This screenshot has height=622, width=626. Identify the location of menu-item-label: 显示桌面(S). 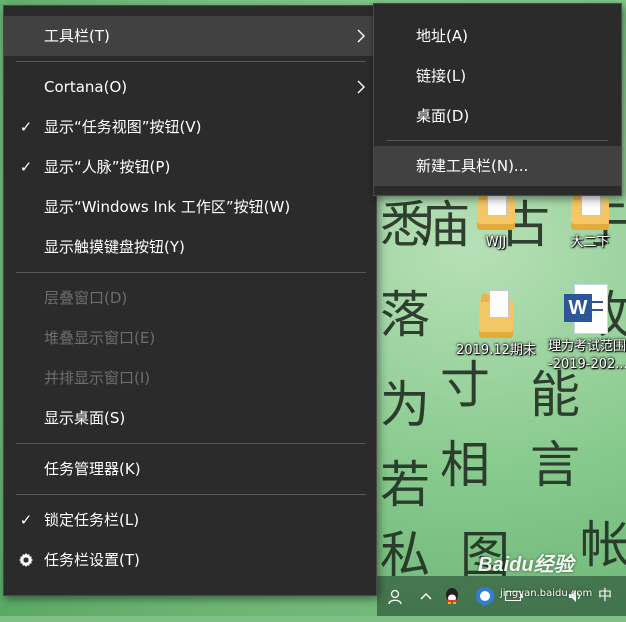
(85, 418).